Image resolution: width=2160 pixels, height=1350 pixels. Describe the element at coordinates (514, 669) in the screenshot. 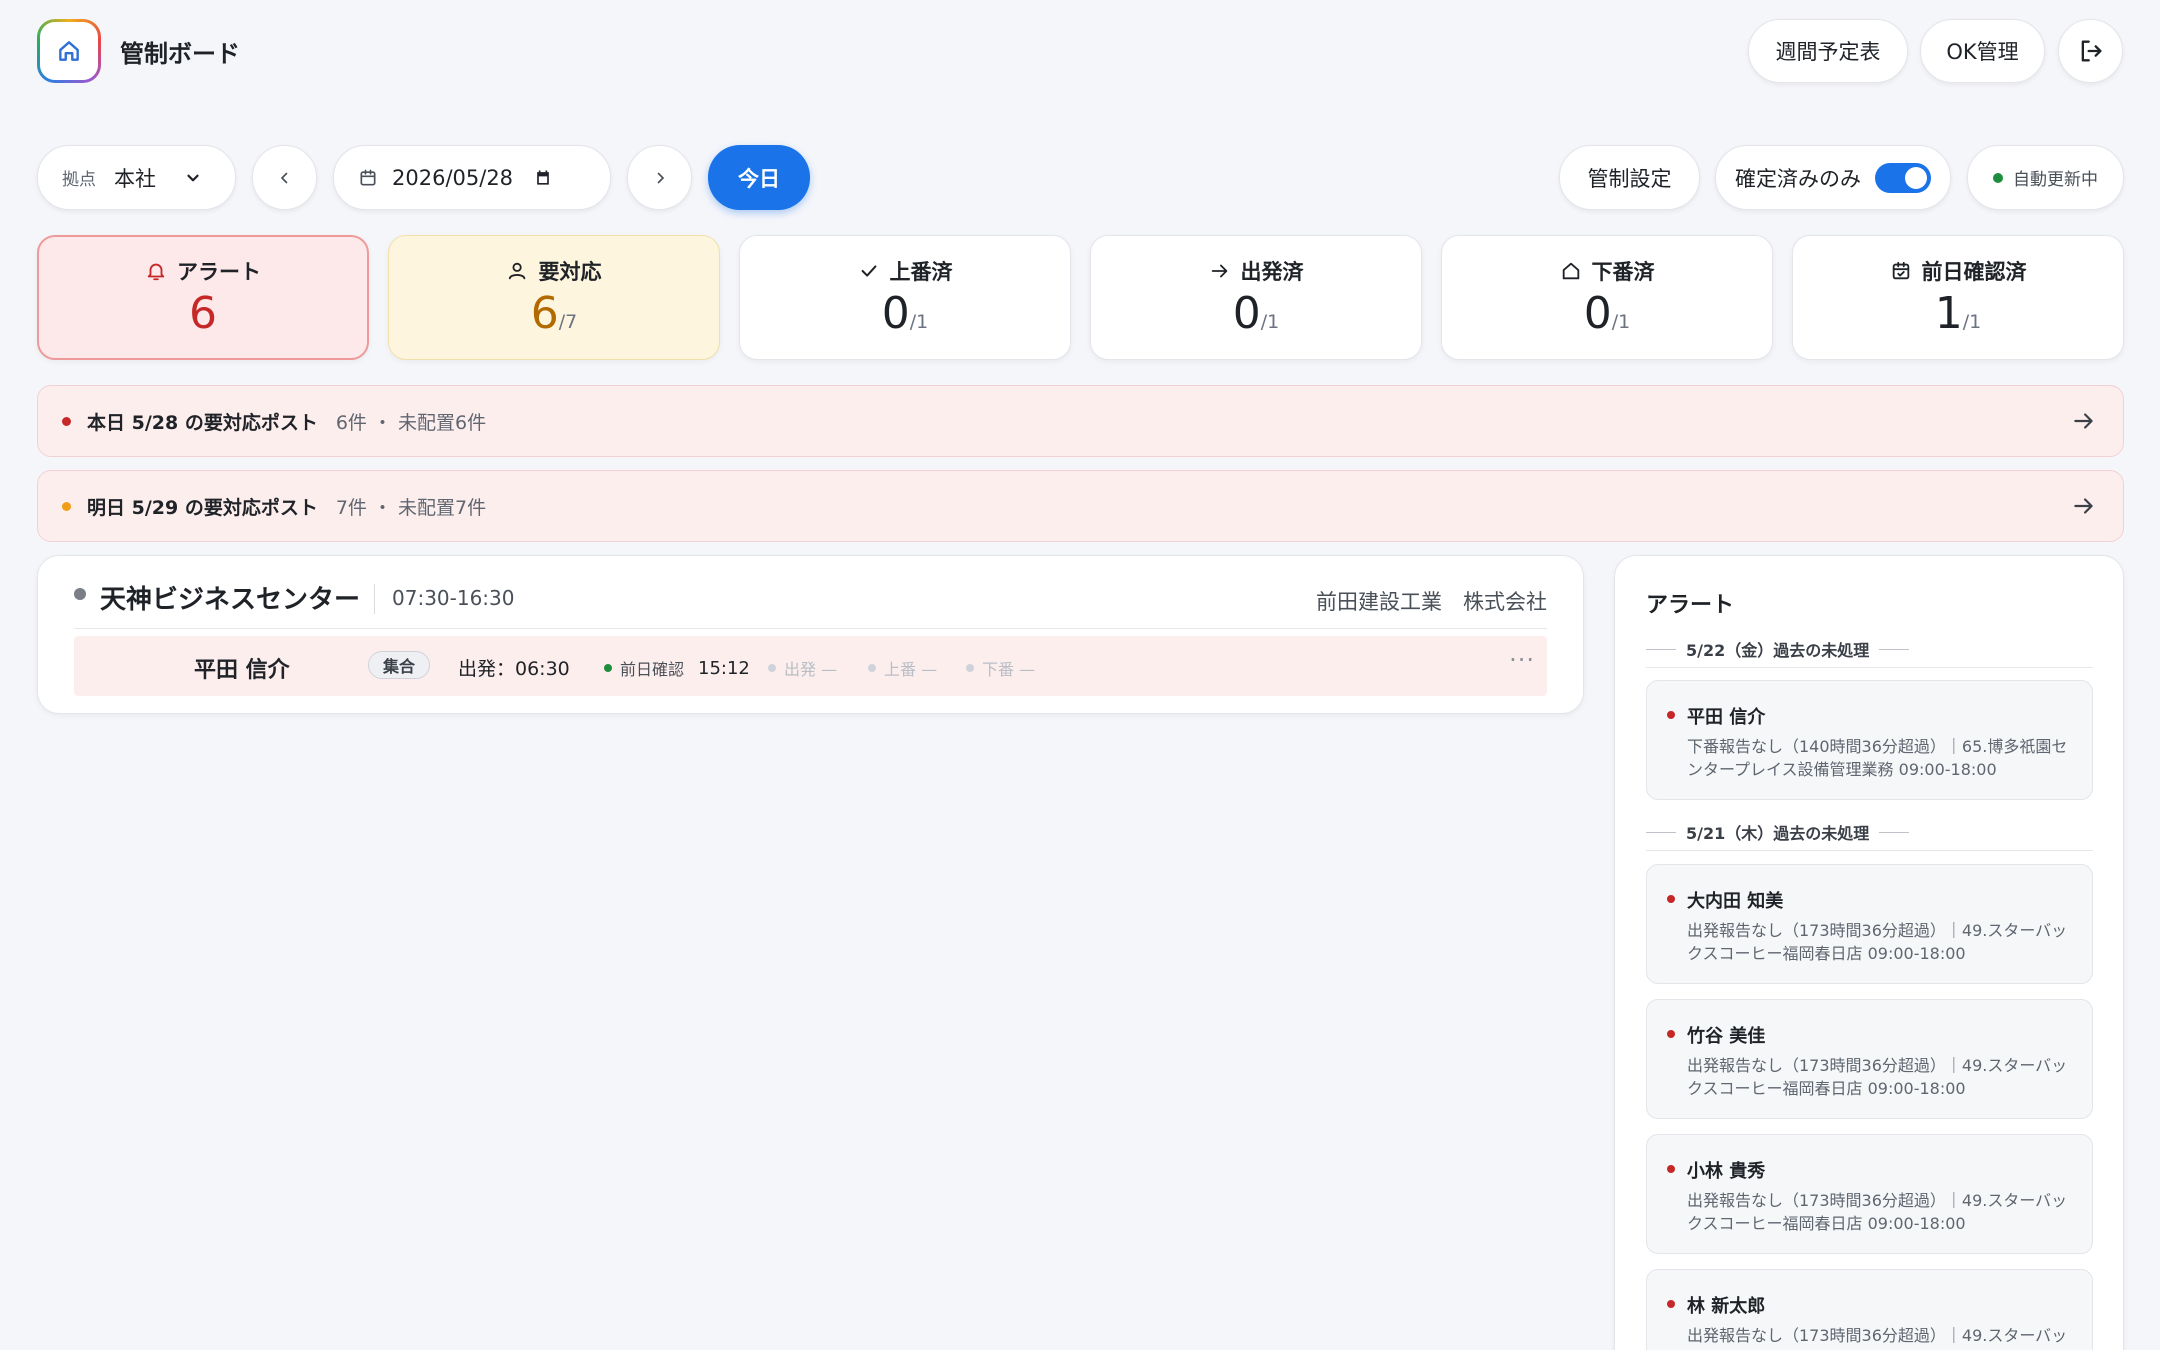

I see `departure-time: 出発：06:30` at that location.